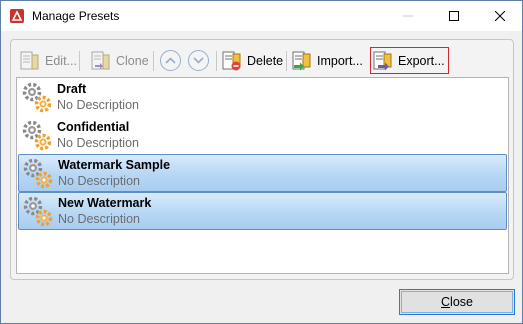 The width and height of the screenshot is (523, 324). What do you see at coordinates (231, 61) in the screenshot?
I see `delete-icon` at bounding box center [231, 61].